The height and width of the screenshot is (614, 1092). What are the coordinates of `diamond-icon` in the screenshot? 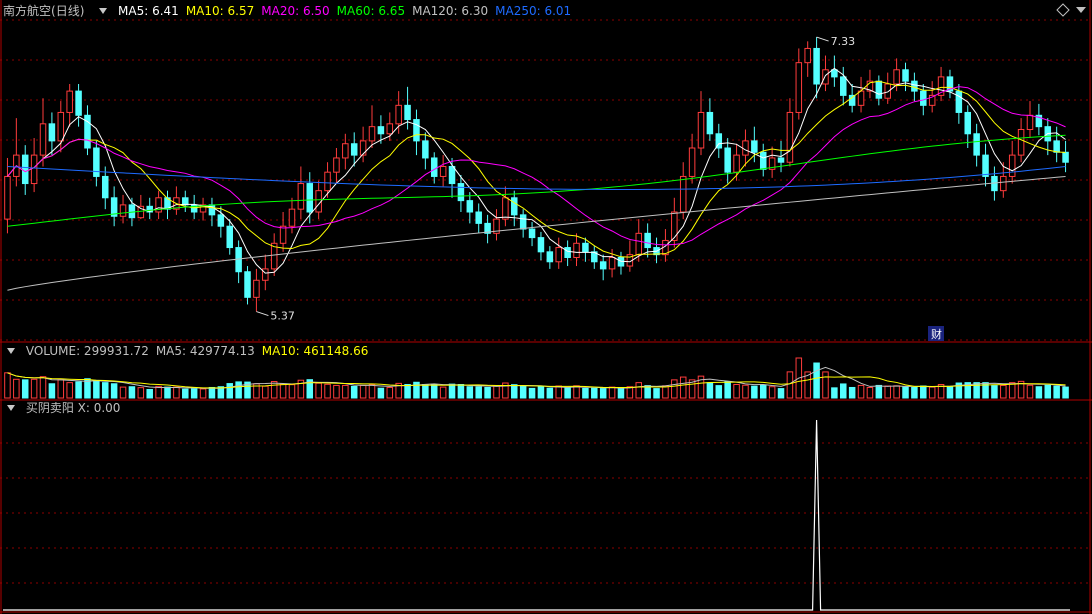 It's located at (1063, 10).